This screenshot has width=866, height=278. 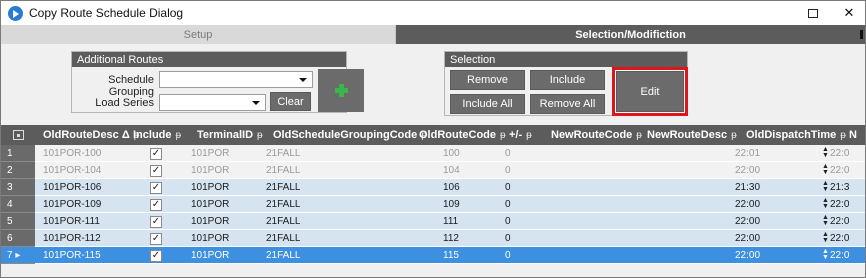 I want to click on cell-next: 21:3, so click(x=839, y=187).